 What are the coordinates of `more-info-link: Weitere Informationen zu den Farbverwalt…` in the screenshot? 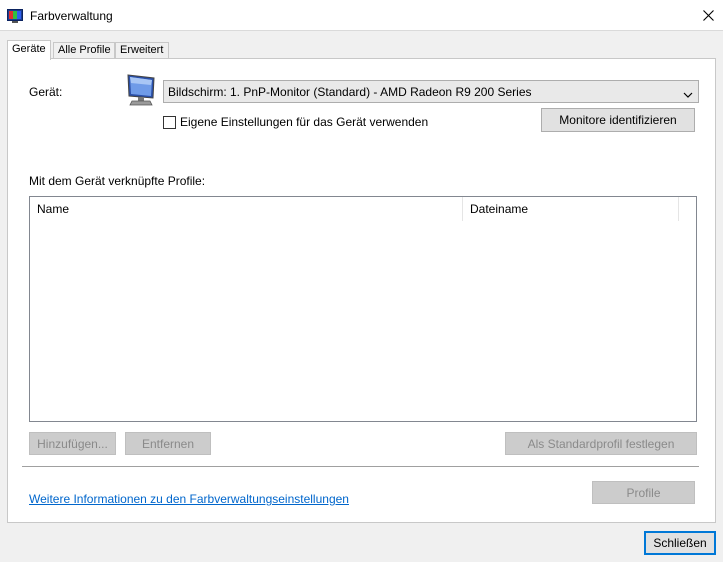 It's located at (189, 499).